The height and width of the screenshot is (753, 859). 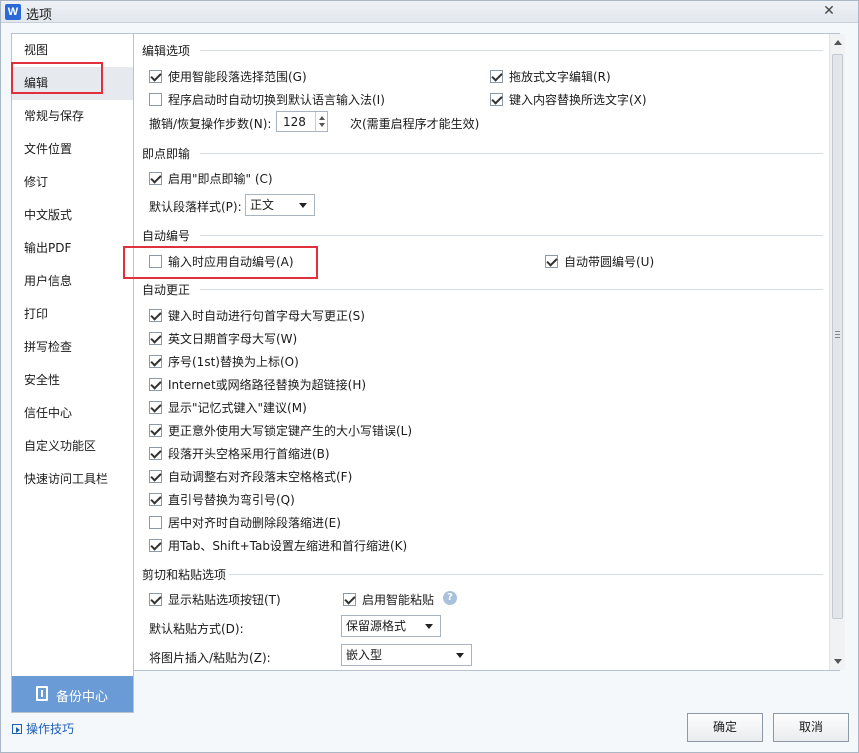 What do you see at coordinates (578, 100) in the screenshot?
I see `typing-replace-label: 键入内容替换所选文字(X)` at bounding box center [578, 100].